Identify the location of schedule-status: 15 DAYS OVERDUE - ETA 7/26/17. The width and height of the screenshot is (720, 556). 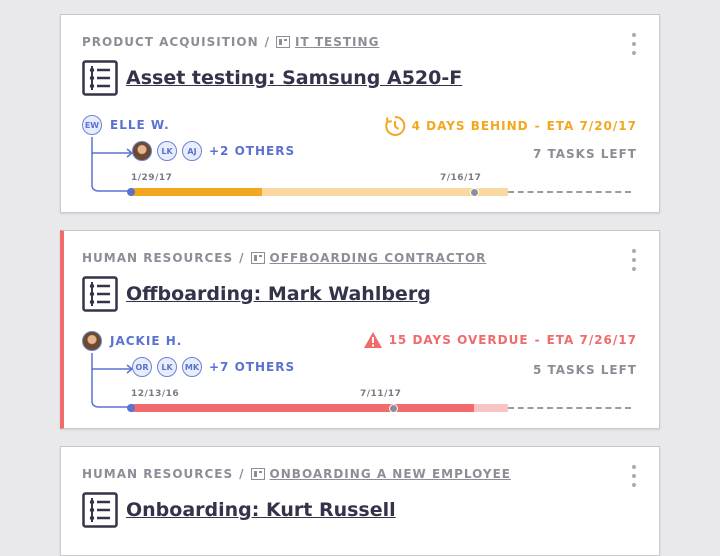
(500, 340).